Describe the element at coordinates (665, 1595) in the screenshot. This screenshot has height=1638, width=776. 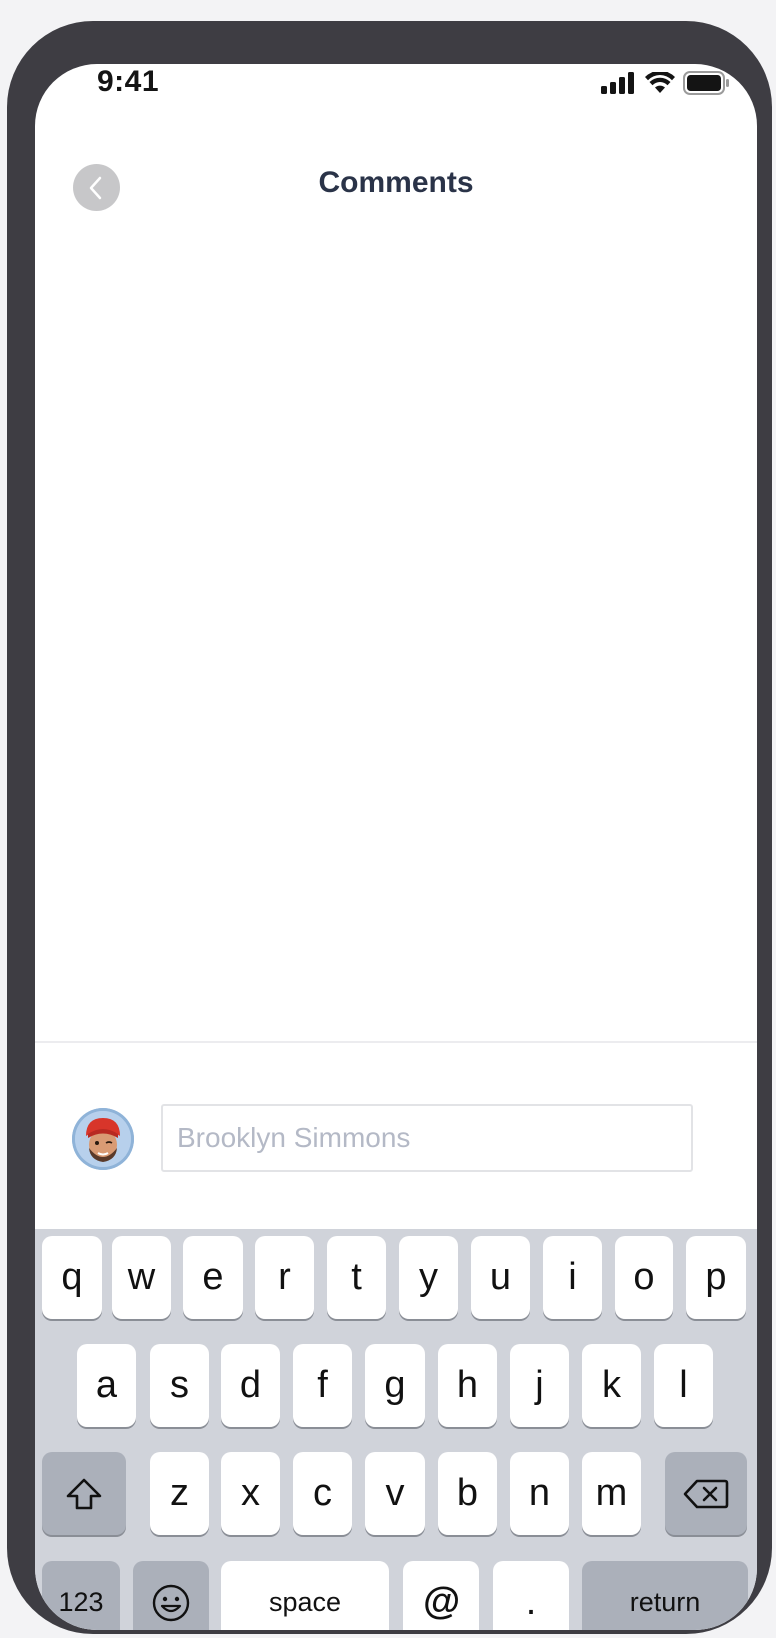
I see `return-key: return` at that location.